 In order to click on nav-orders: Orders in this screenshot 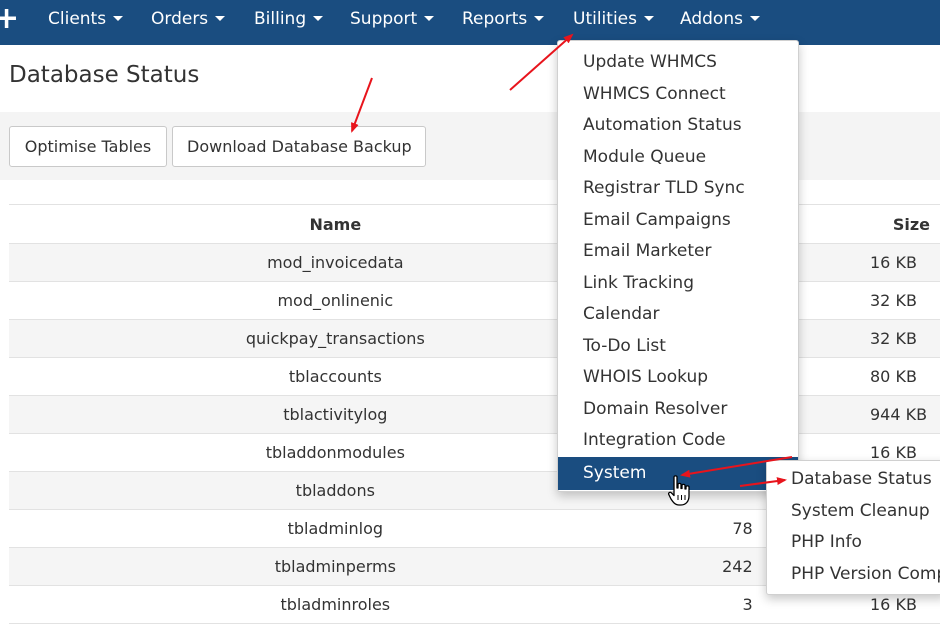, I will do `click(188, 19)`.